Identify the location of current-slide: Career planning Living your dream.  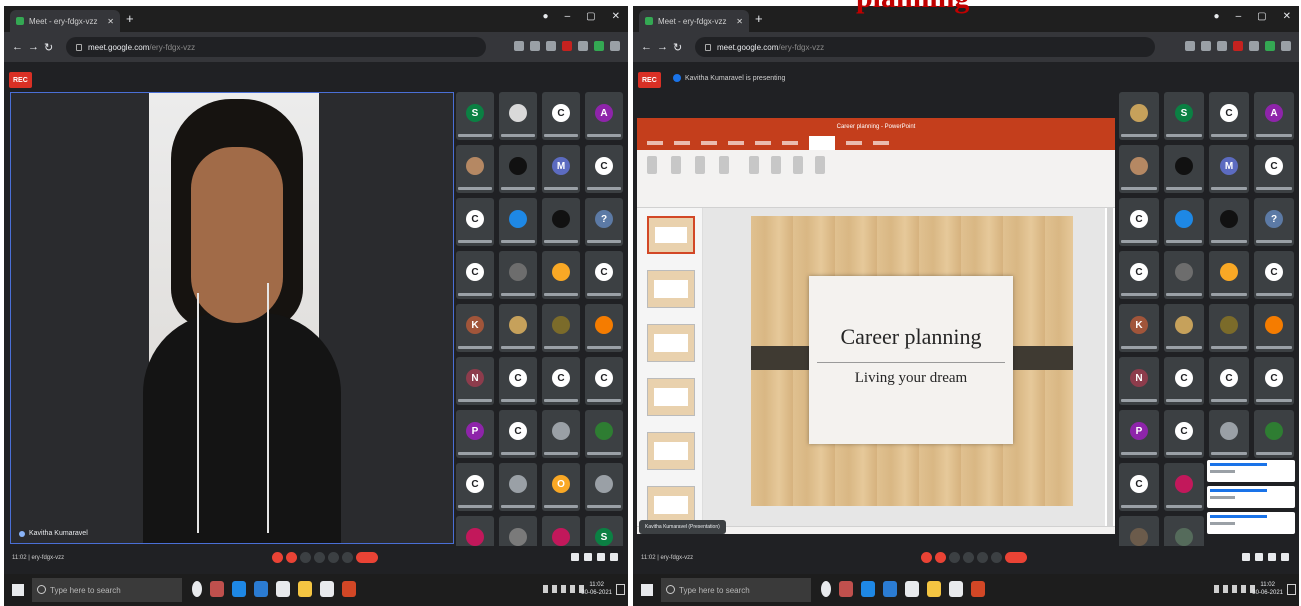
(912, 361).